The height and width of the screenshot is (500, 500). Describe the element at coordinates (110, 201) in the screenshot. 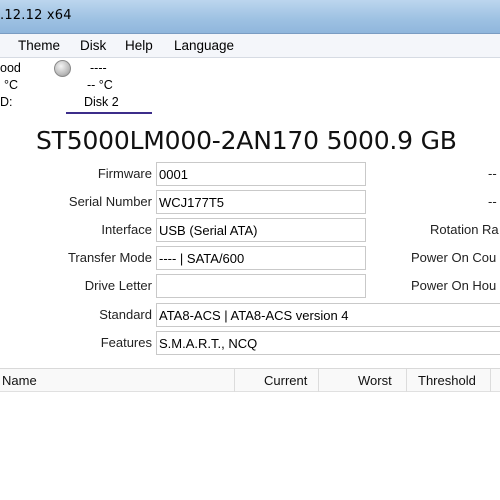

I see `serial-number-label: Serial Number` at that location.